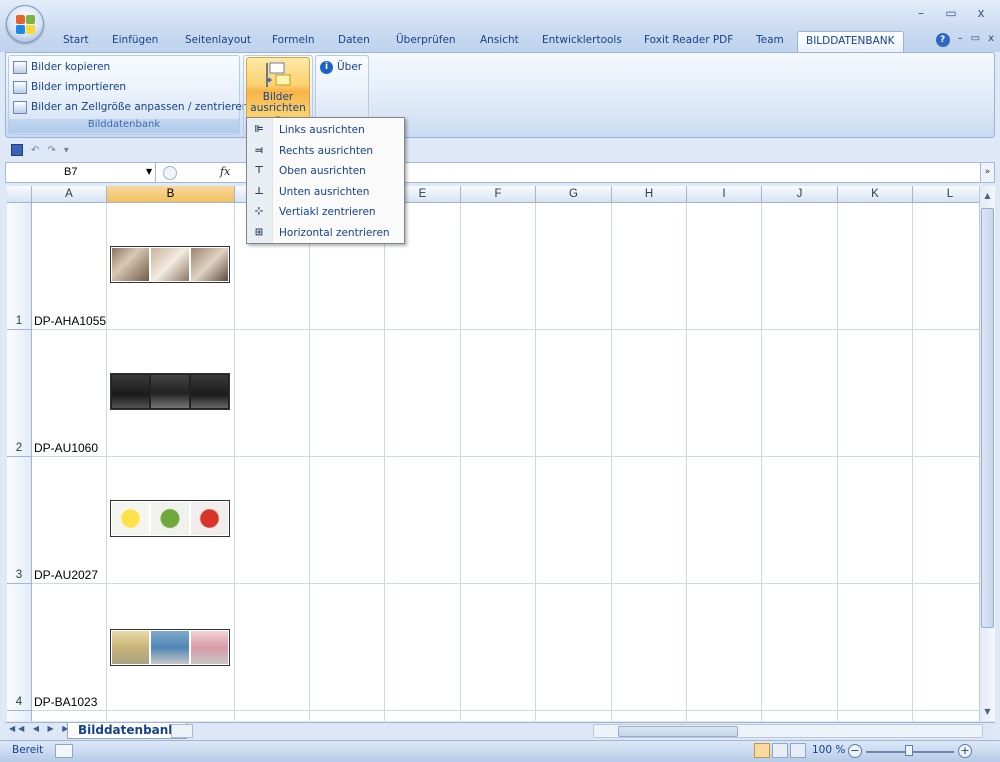 The height and width of the screenshot is (762, 1000). Describe the element at coordinates (171, 194) in the screenshot. I see `column-header-b: B` at that location.